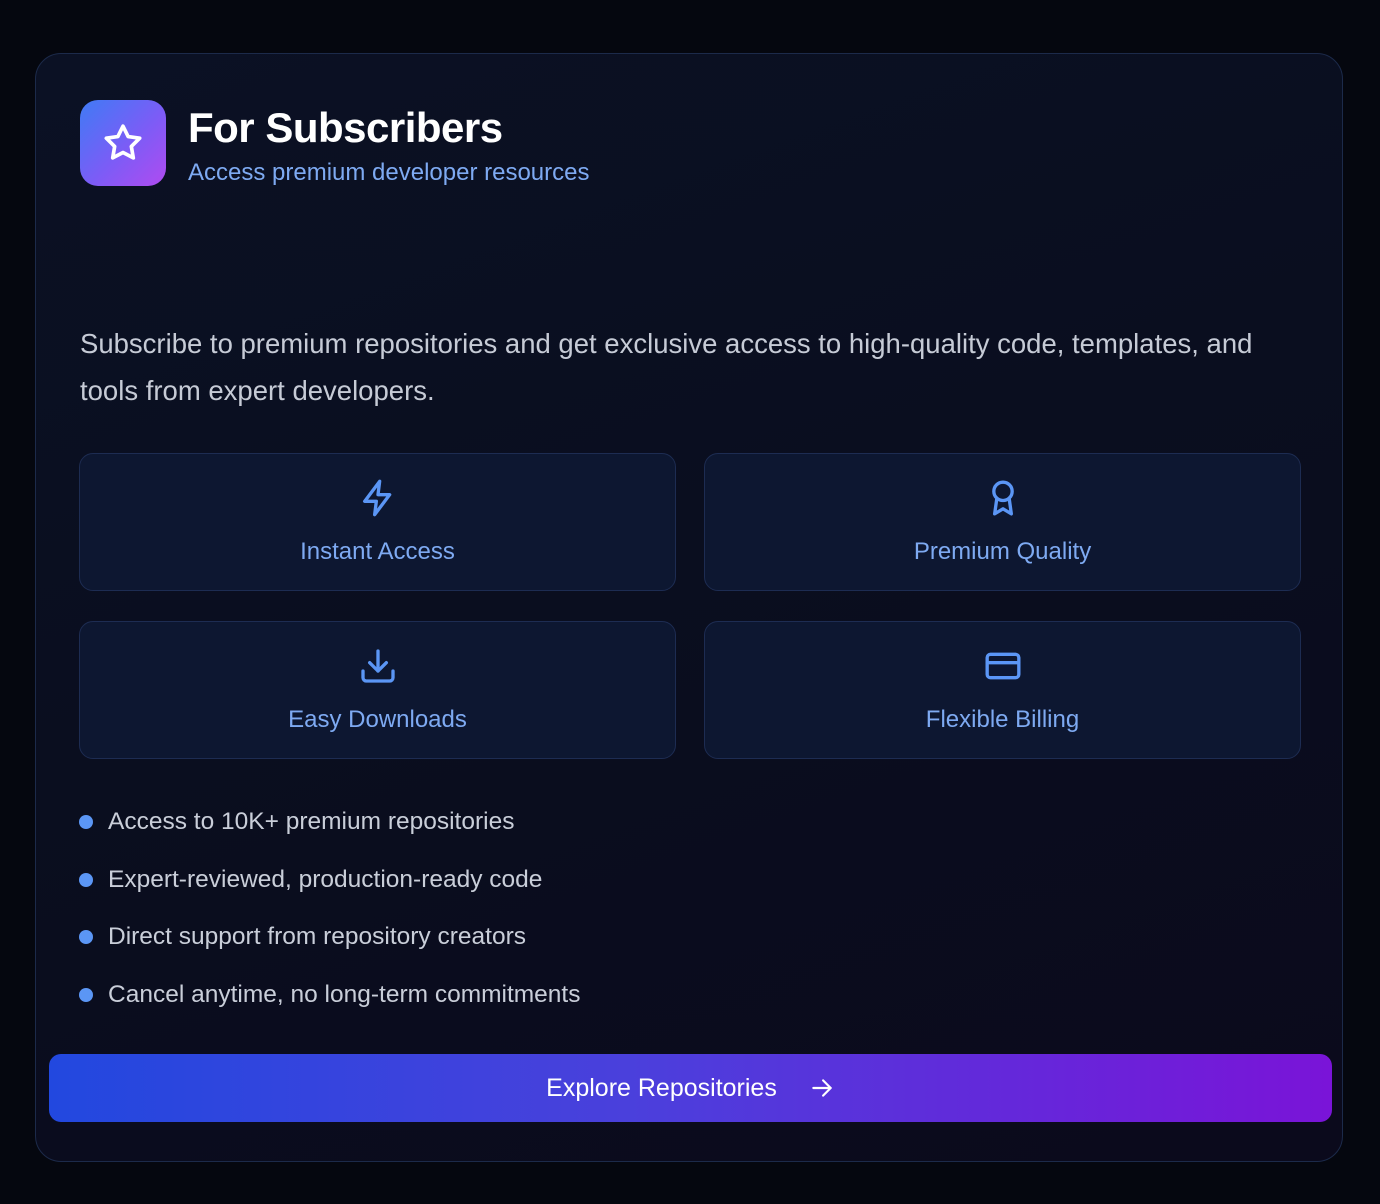  I want to click on list-item: Direct support from repository creators, so click(329, 946).